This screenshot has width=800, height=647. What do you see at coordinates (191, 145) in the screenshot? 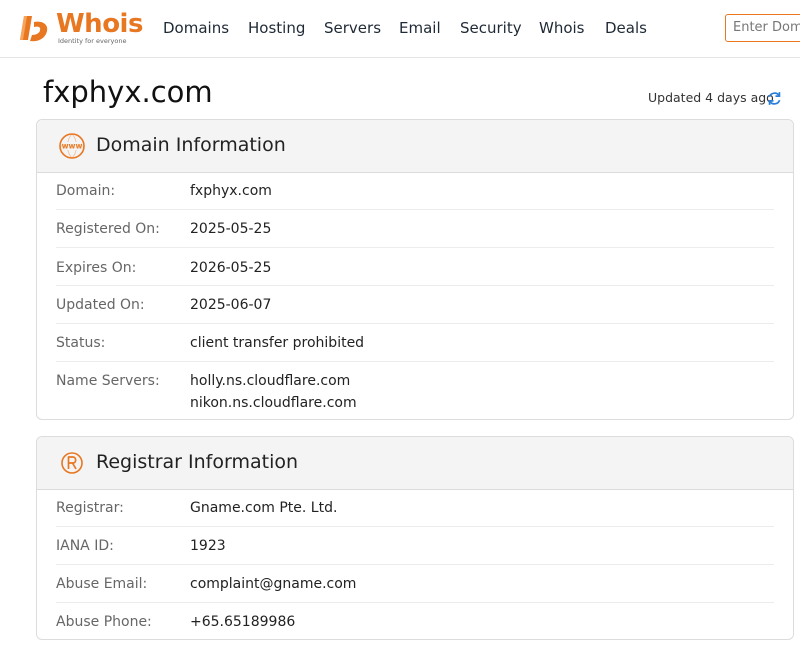
I see `card-title: Domain Information` at bounding box center [191, 145].